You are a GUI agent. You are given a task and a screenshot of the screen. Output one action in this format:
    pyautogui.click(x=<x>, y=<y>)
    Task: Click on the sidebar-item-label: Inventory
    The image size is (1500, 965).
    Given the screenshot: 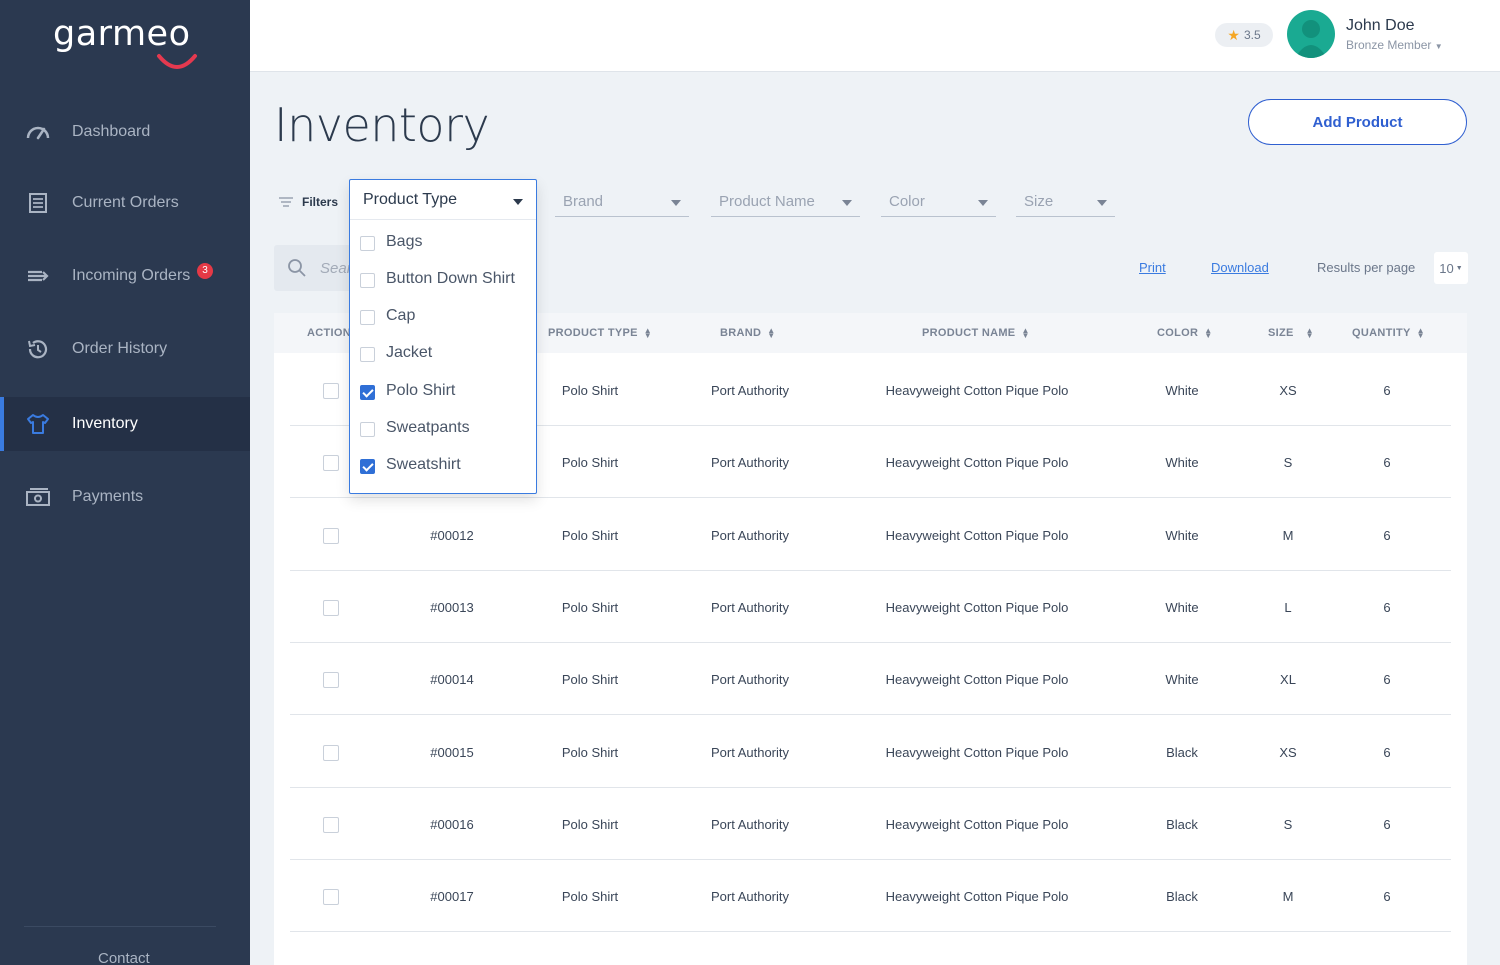 What is the action you would take?
    pyautogui.click(x=105, y=423)
    